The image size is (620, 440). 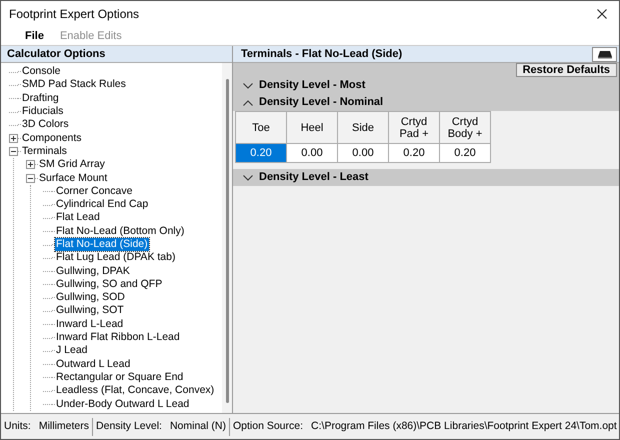 I want to click on tree-item: Surface Mount, so click(x=73, y=178).